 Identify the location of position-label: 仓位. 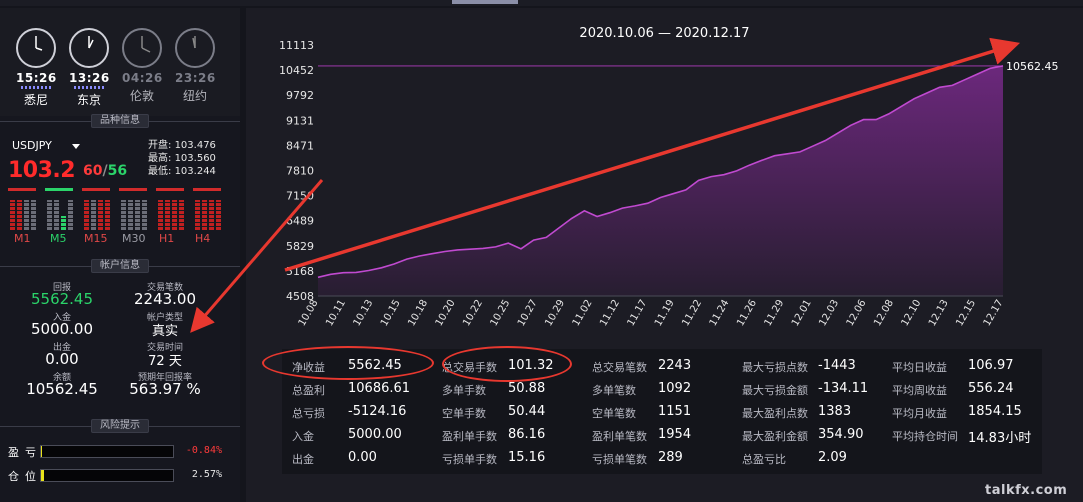
(25, 476).